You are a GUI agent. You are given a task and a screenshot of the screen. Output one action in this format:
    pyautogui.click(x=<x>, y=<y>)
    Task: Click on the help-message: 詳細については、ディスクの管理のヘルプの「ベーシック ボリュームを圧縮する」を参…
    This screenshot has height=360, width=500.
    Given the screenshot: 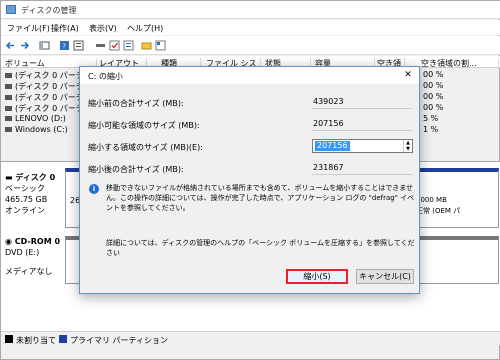 What is the action you would take?
    pyautogui.click(x=260, y=248)
    